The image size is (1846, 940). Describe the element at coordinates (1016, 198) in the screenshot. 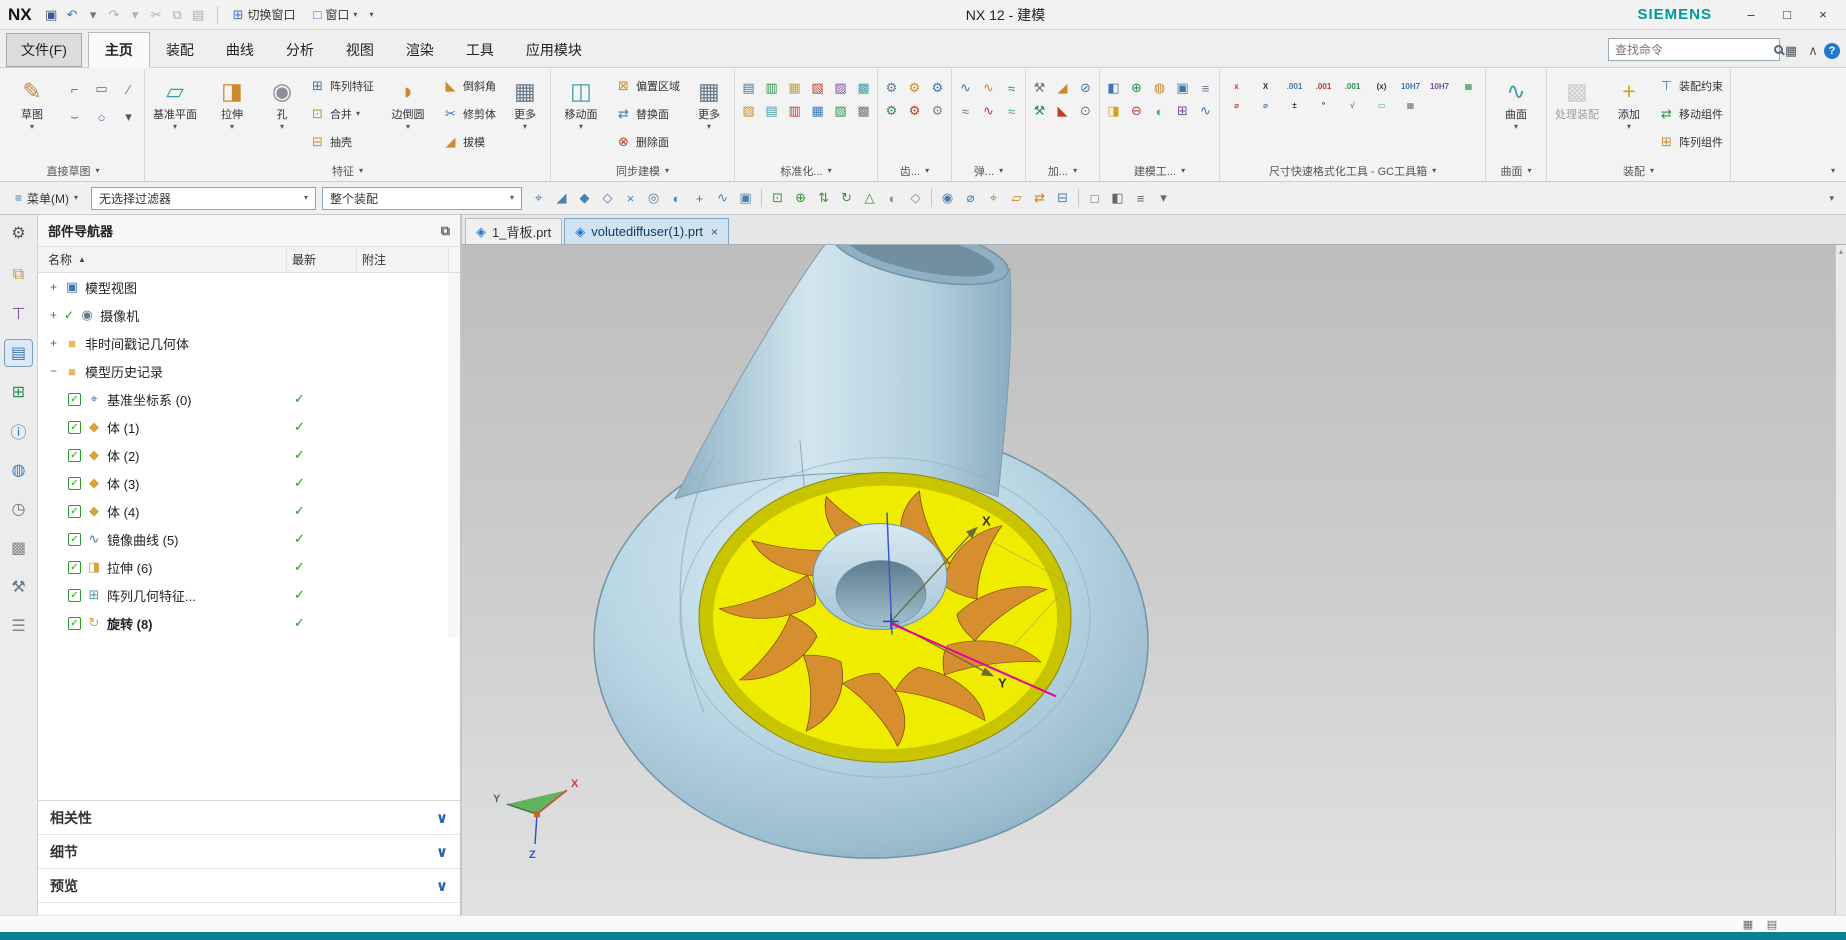

I see `datum-display-icon: ▱` at that location.